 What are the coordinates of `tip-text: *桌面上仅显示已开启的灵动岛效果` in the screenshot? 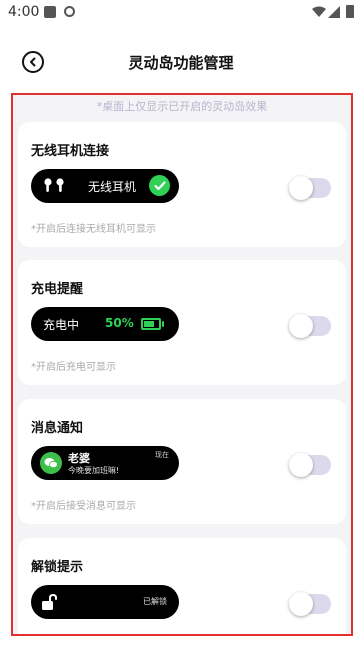 It's located at (182, 106).